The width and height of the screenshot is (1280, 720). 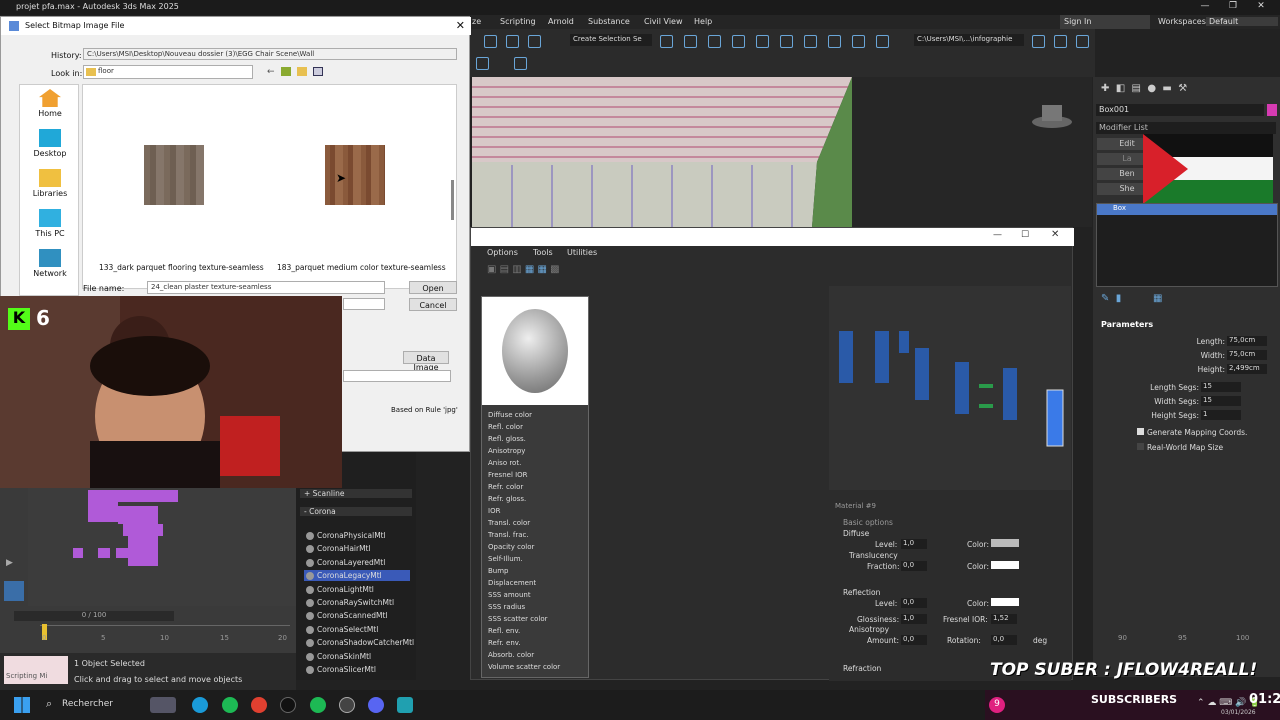 What do you see at coordinates (1186, 128) in the screenshot?
I see `modifier-list-select: Modifier List` at bounding box center [1186, 128].